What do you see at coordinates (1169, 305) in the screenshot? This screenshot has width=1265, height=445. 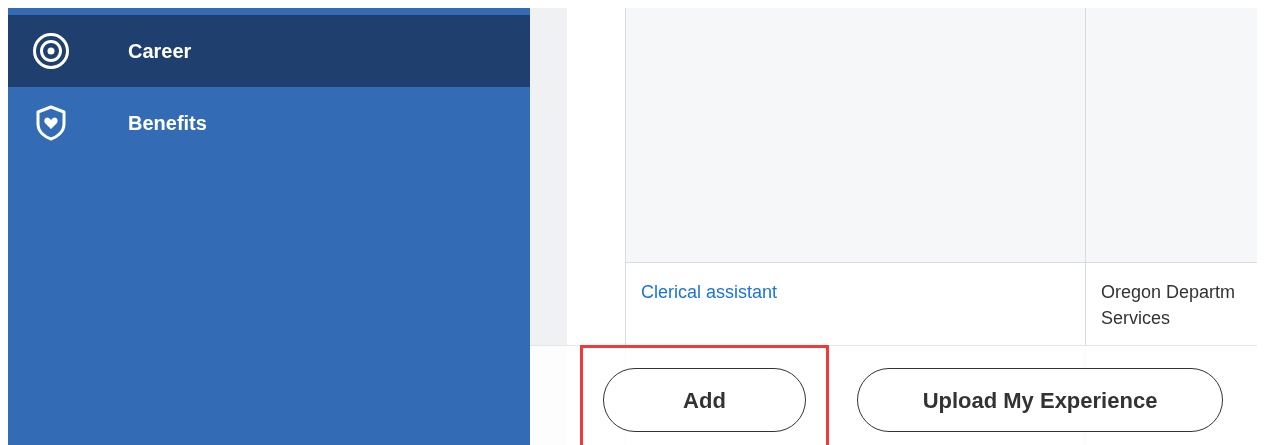 I see `employer-text: Oregon Departm Services` at bounding box center [1169, 305].